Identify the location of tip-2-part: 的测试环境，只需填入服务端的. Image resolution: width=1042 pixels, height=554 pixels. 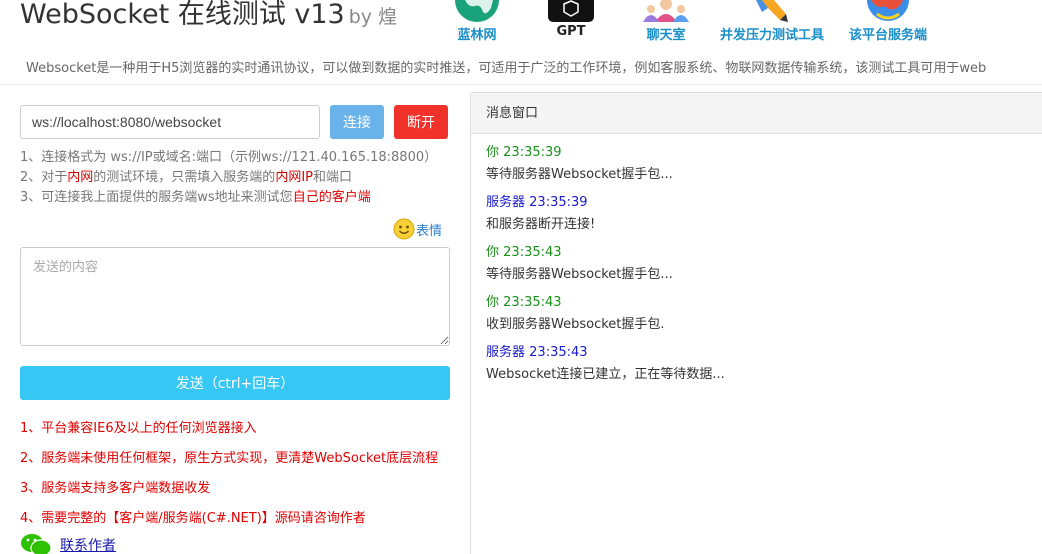
(184, 177).